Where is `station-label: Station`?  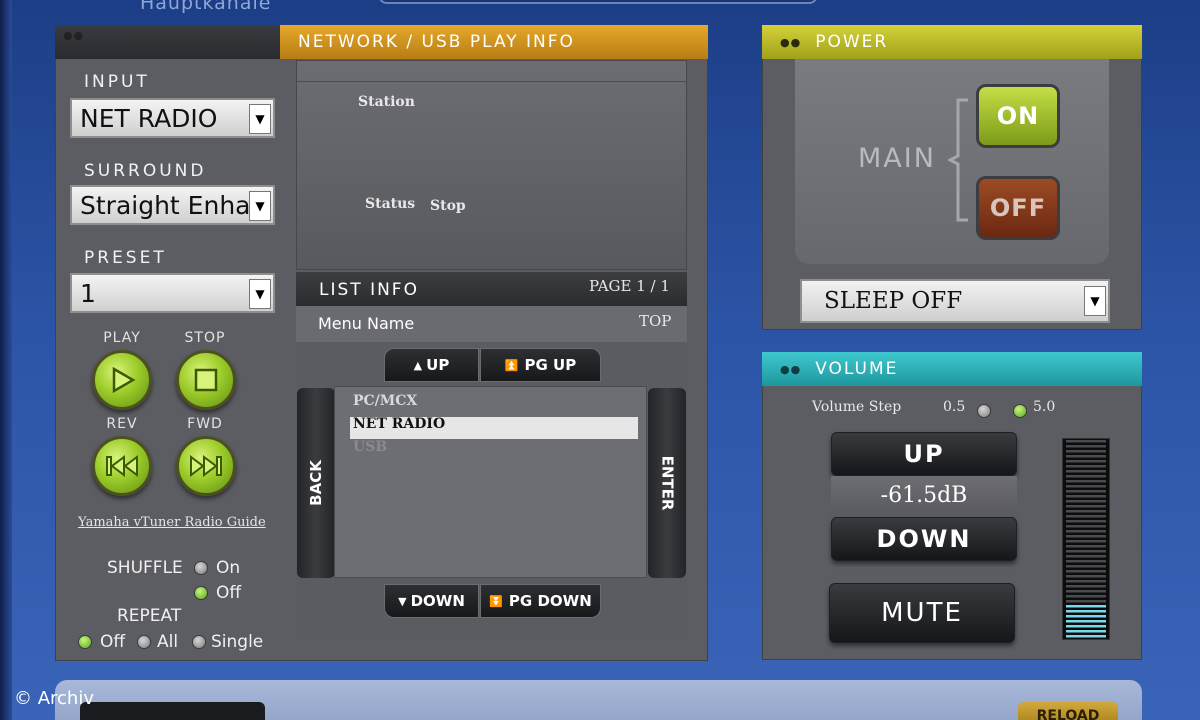 station-label: Station is located at coordinates (386, 102).